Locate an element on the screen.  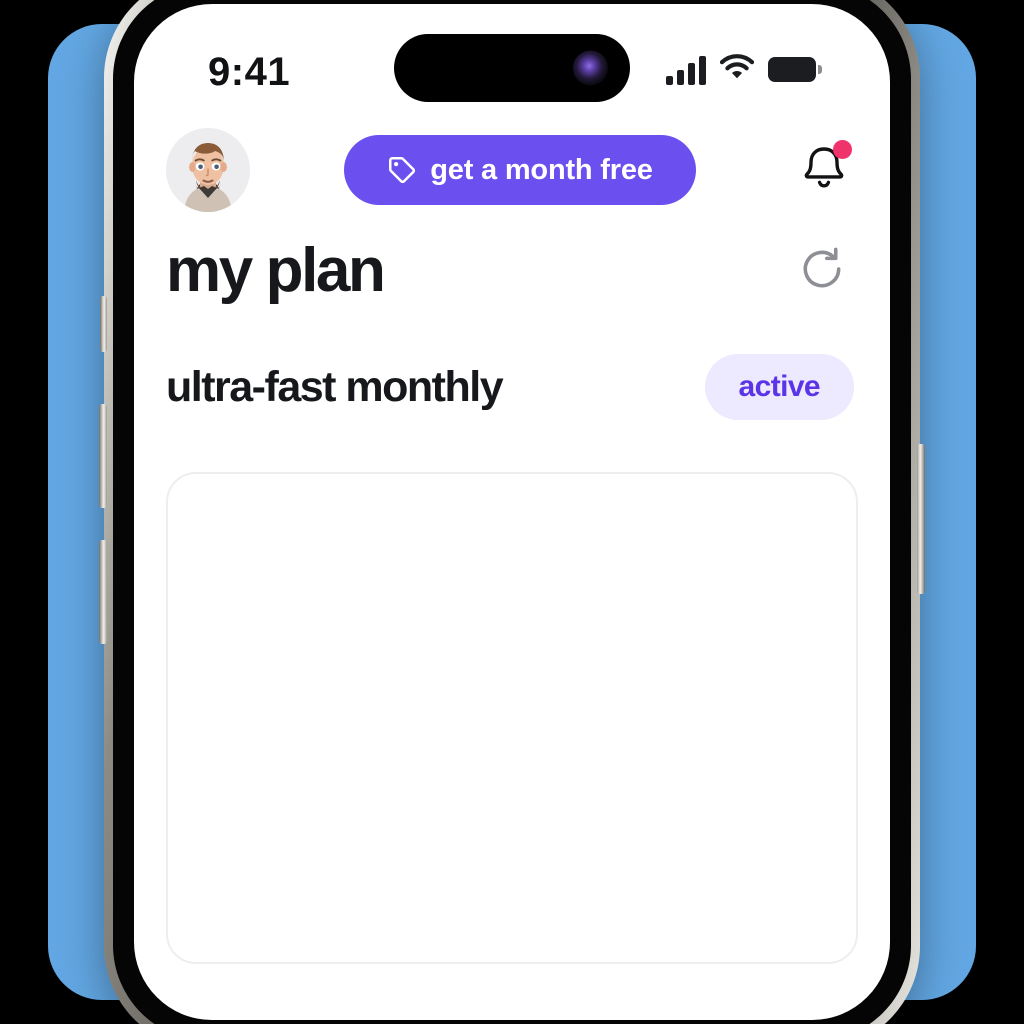
status-badge: active is located at coordinates (779, 387).